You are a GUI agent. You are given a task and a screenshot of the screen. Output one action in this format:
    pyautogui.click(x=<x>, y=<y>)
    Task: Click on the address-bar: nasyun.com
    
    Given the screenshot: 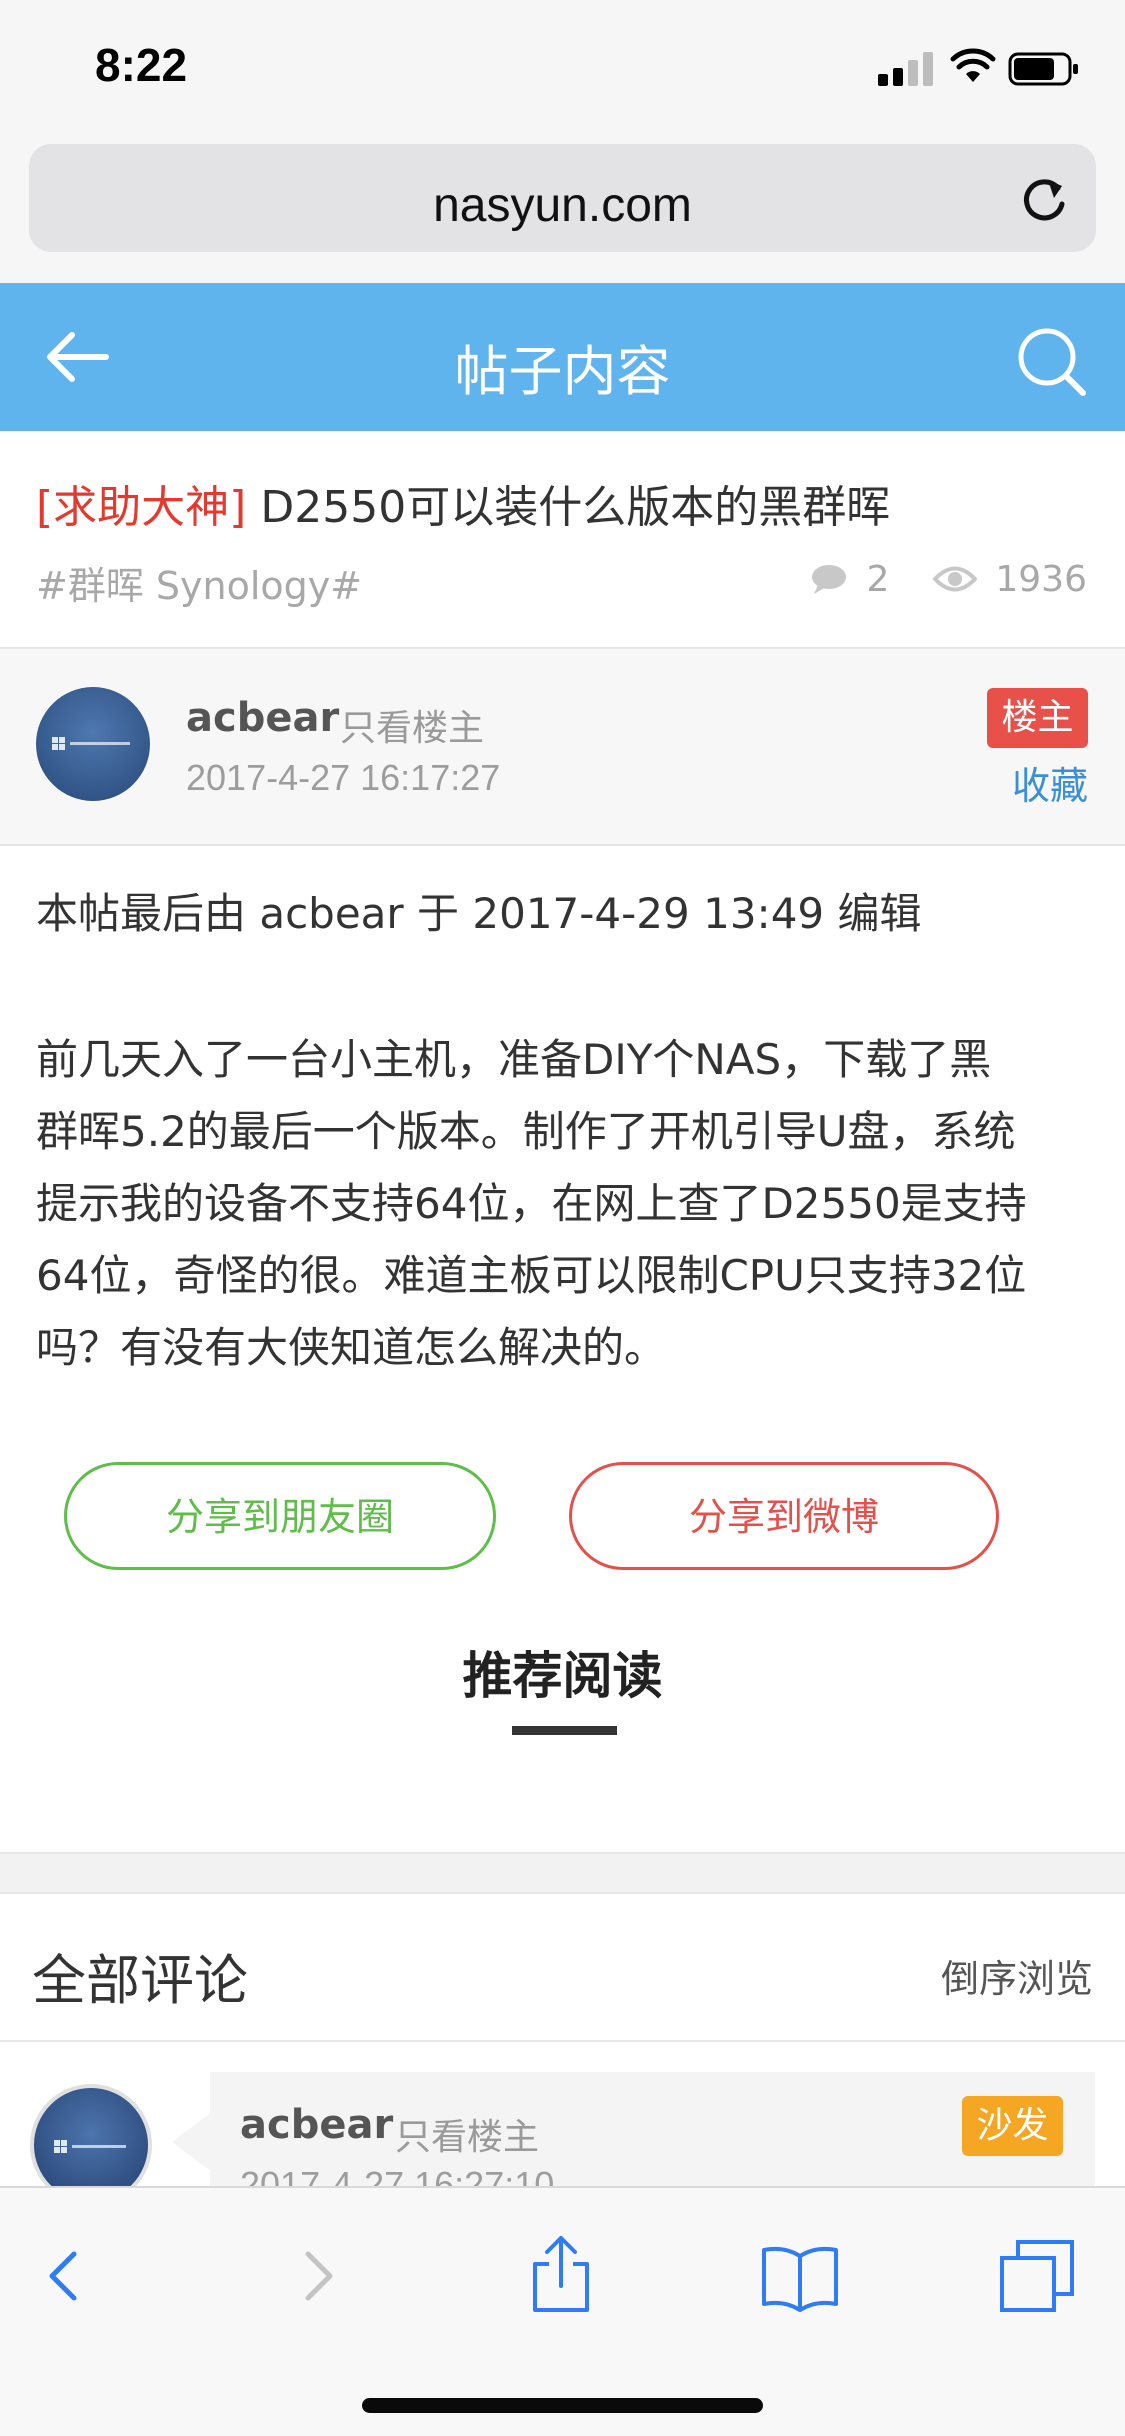 What is the action you would take?
    pyautogui.click(x=562, y=198)
    